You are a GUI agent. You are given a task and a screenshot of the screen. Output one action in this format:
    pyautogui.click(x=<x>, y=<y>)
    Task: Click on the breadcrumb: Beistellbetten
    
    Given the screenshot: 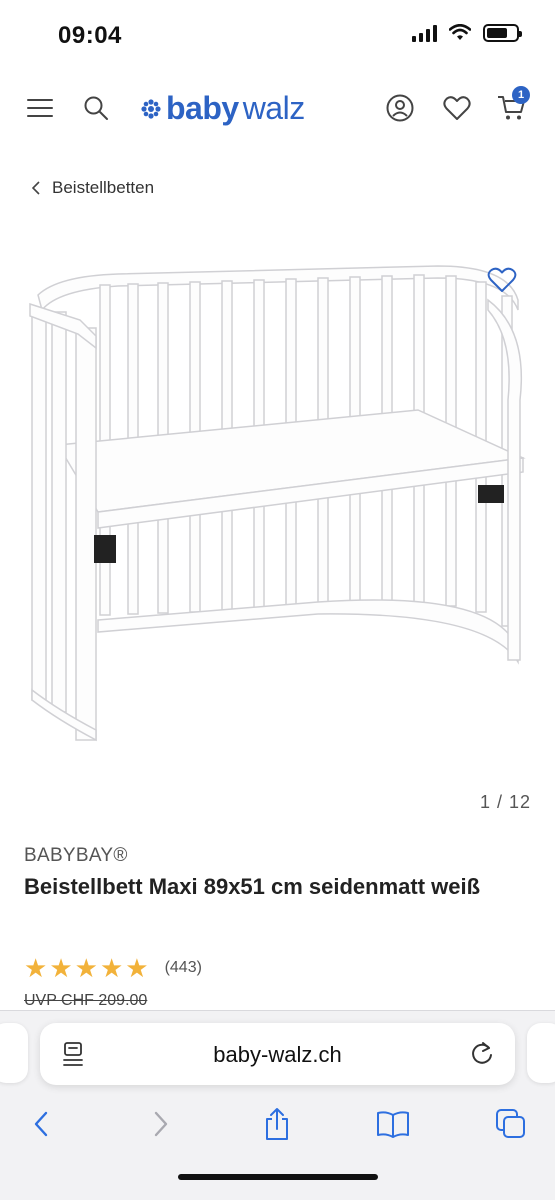 What is the action you would take?
    pyautogui.click(x=93, y=188)
    